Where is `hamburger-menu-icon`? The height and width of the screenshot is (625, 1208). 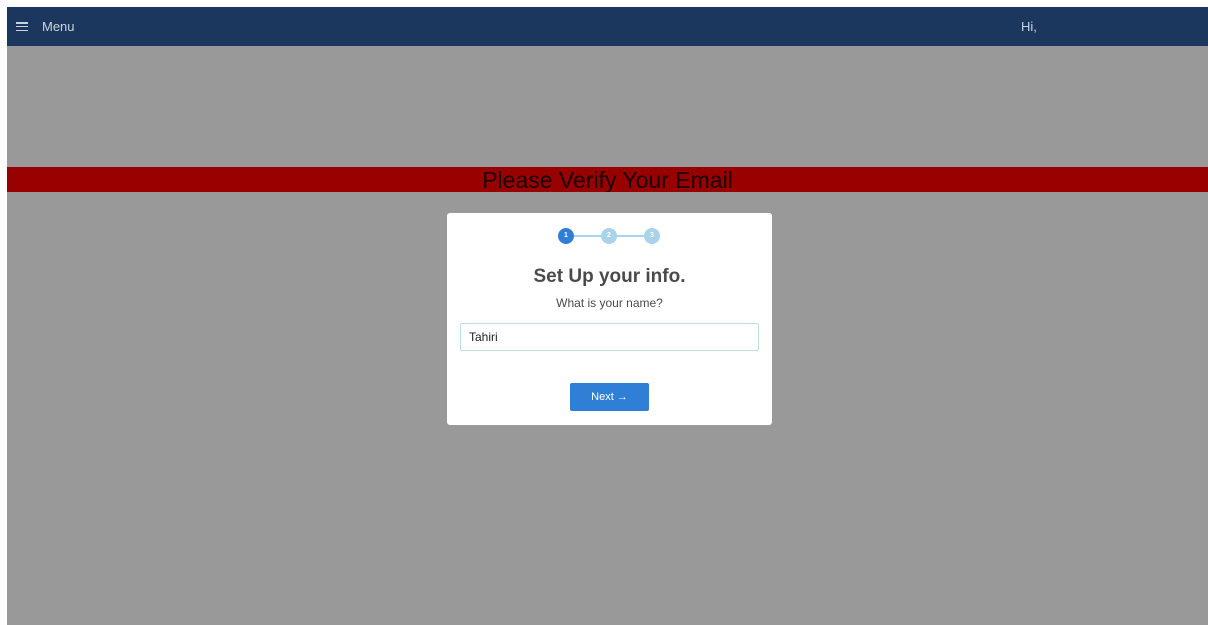 hamburger-menu-icon is located at coordinates (22, 26).